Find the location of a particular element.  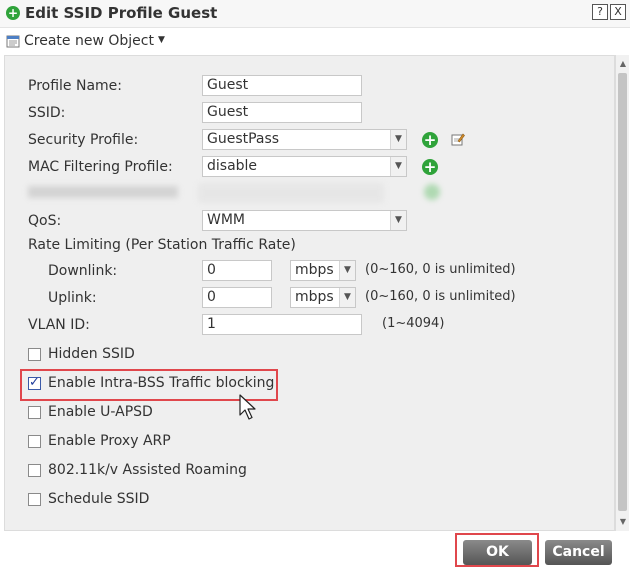

security-profile-label: Security Profile: is located at coordinates (83, 140).